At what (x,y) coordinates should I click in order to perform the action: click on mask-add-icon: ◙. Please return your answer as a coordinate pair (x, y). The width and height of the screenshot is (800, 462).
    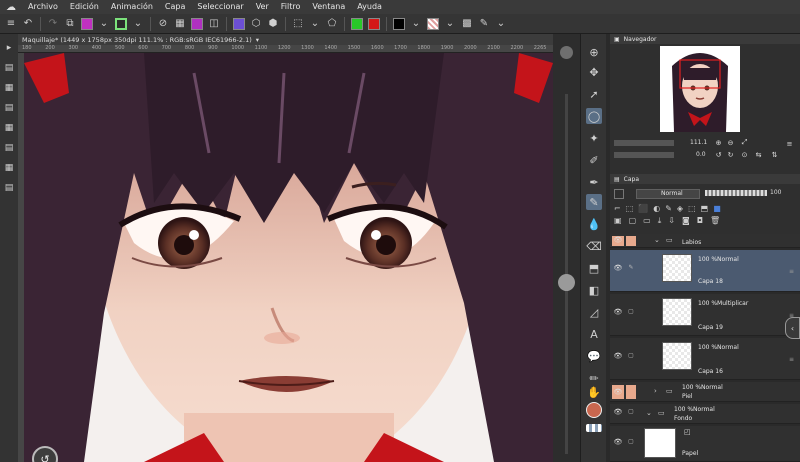
    Looking at the image, I should click on (686, 221).